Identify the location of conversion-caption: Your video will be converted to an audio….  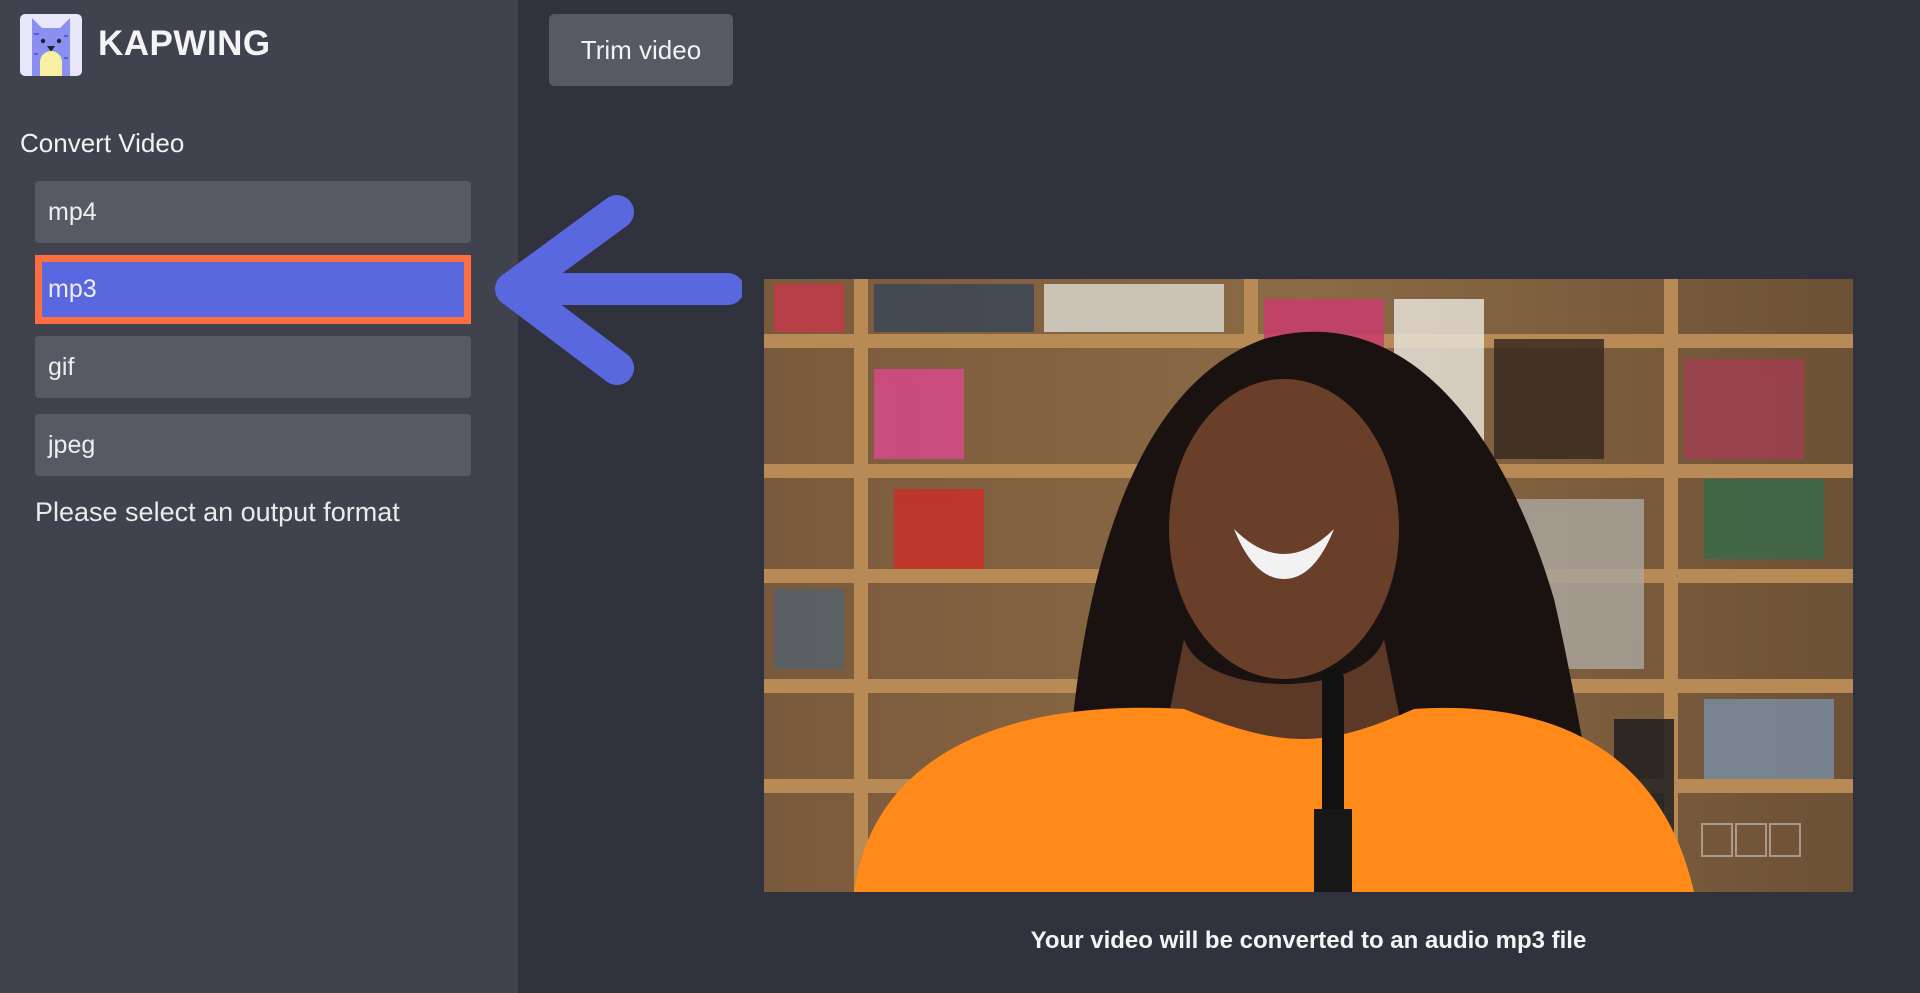
(1308, 940).